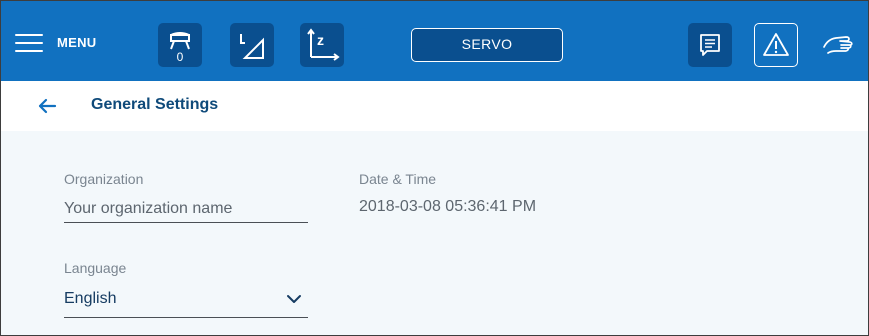 The image size is (869, 336). I want to click on coordinate-jog-icon: z, so click(323, 44).